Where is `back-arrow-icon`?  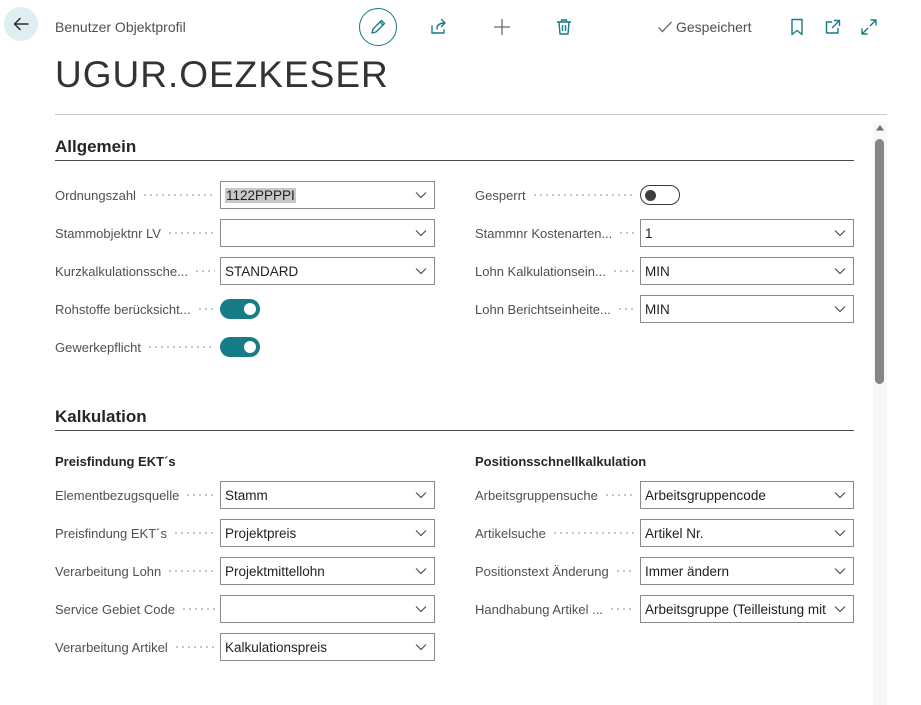
back-arrow-icon is located at coordinates (21, 24).